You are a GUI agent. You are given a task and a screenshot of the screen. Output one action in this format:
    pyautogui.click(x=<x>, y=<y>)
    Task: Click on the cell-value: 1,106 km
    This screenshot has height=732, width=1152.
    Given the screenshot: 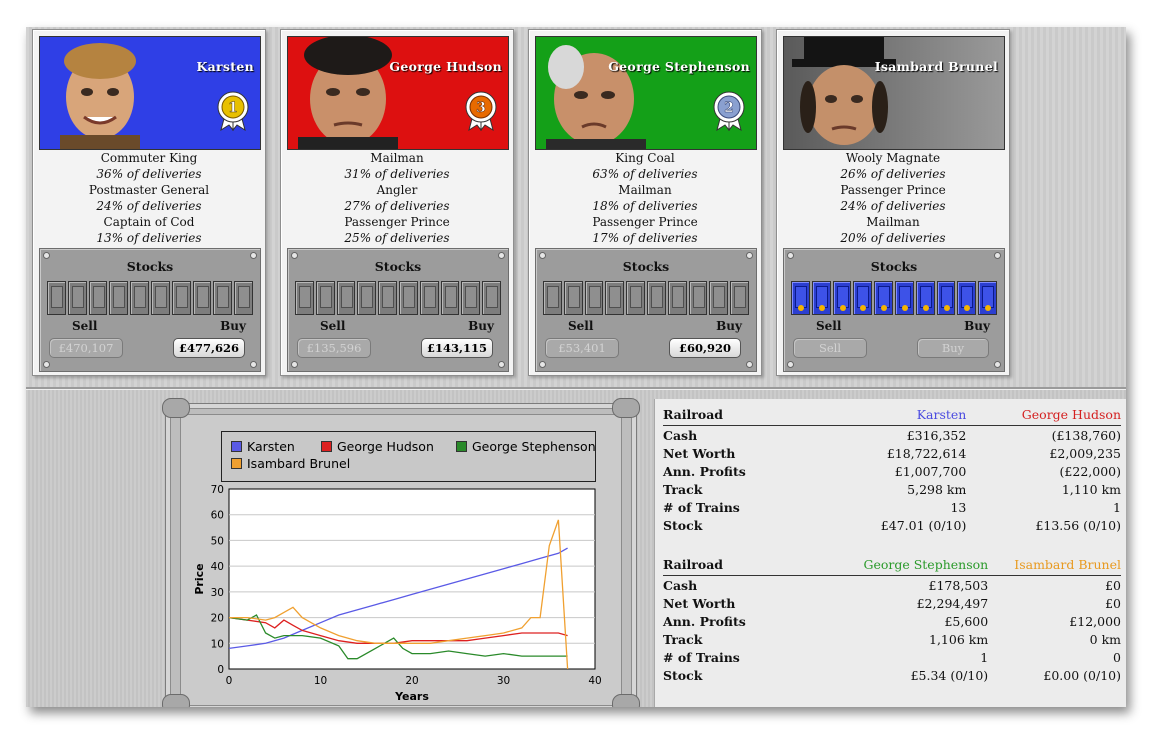 What is the action you would take?
    pyautogui.click(x=959, y=639)
    